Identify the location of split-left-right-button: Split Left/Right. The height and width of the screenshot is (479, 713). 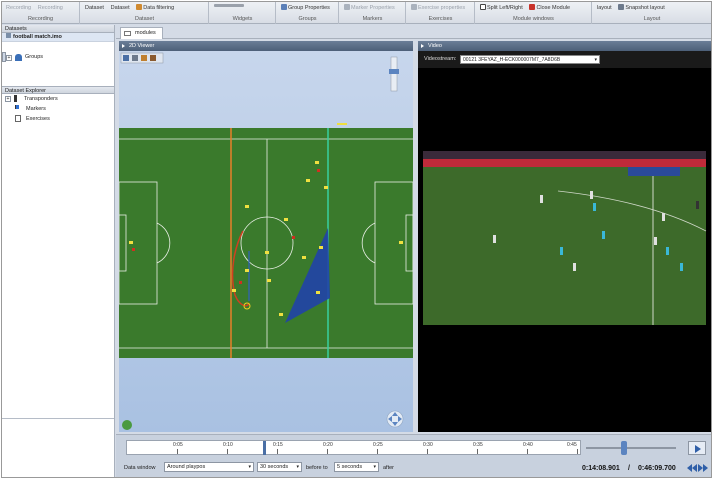
(501, 8).